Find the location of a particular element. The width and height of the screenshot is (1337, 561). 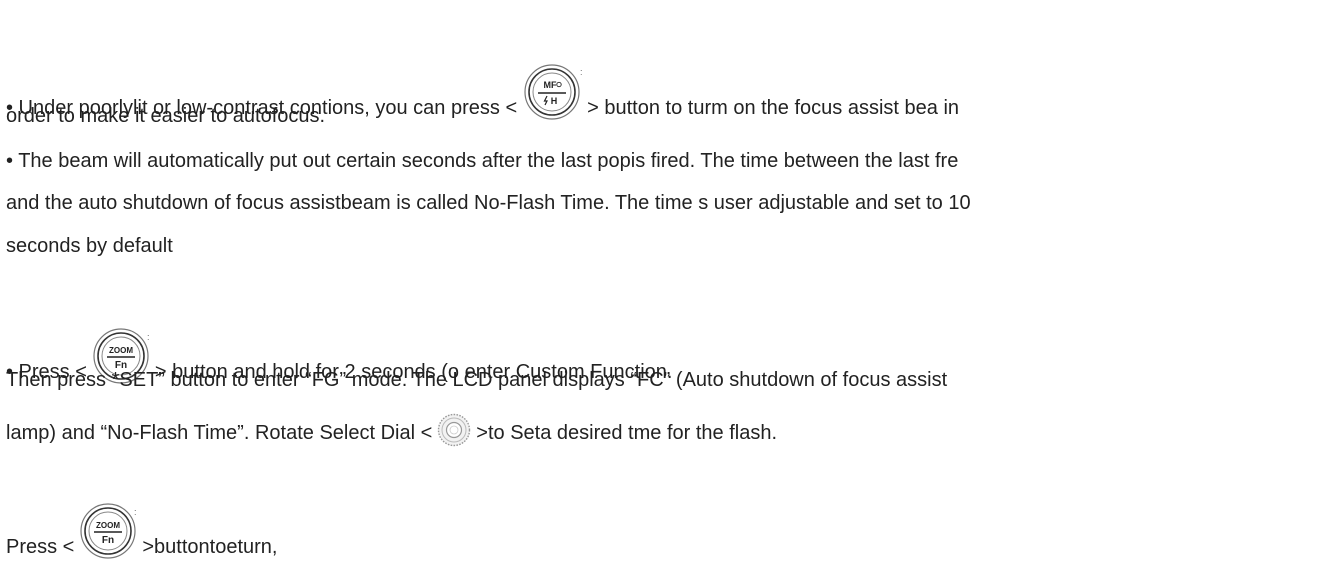

mf-flash-h-button-icon: MF H : is located at coordinates (552, 92).